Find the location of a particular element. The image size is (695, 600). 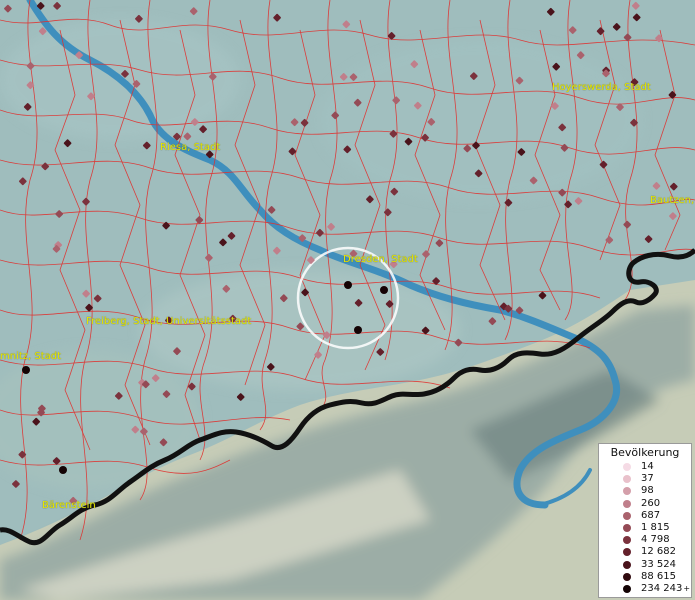

legend-item: 14 is located at coordinates (654, 467).